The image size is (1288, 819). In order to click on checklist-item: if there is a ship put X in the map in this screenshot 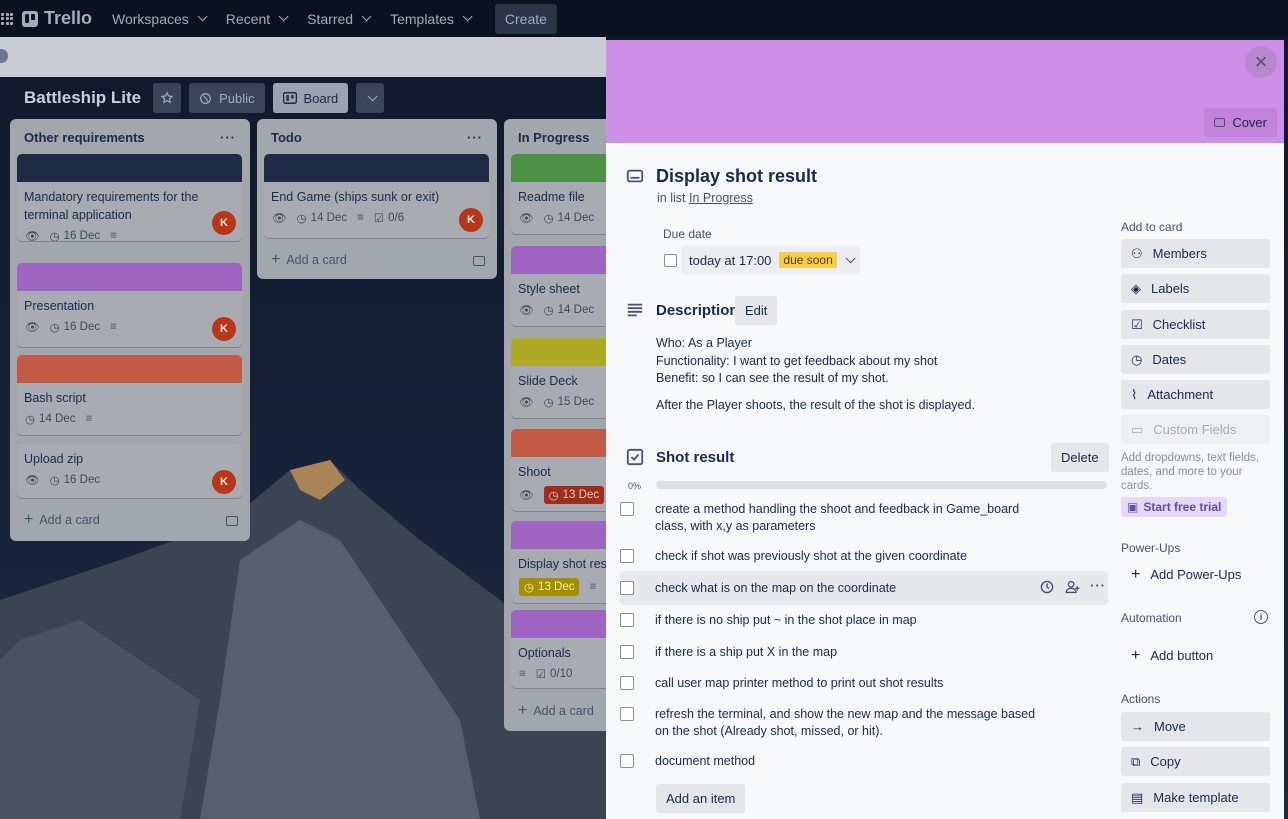, I will do `click(864, 652)`.